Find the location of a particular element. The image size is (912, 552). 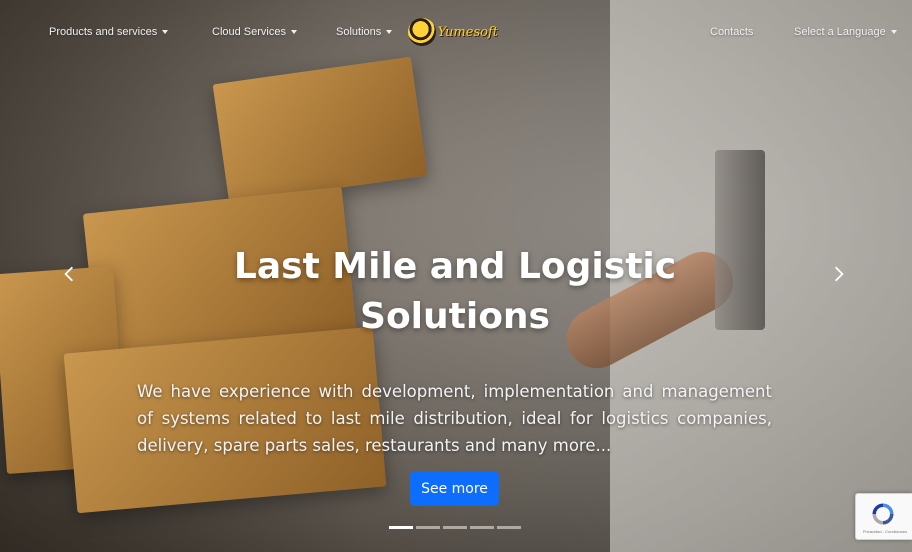

nav-solutions: Solutions is located at coordinates (364, 32).